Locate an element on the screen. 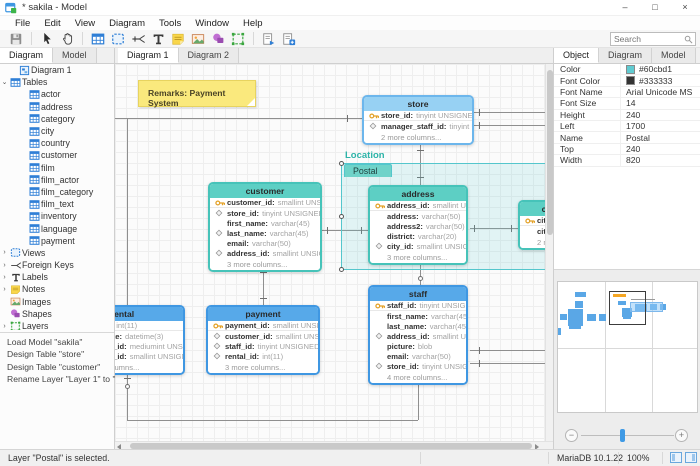 This screenshot has height=466, width=700. tree-item-shapes: Shapes is located at coordinates (57, 314).